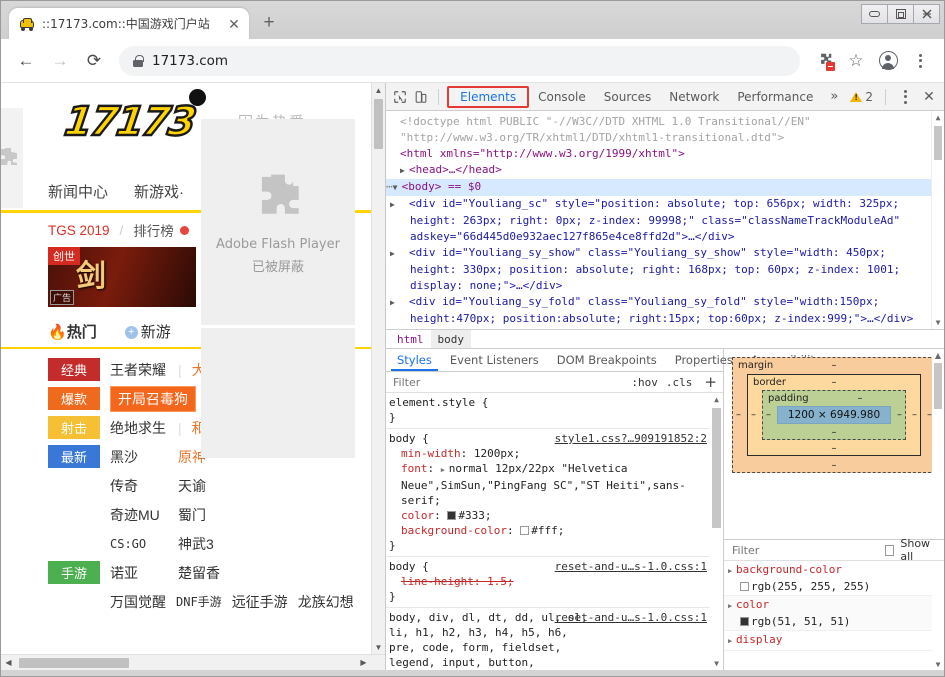 The width and height of the screenshot is (945, 677). Describe the element at coordinates (378, 124) in the screenshot. I see `vertical-scroll-thumb` at that location.